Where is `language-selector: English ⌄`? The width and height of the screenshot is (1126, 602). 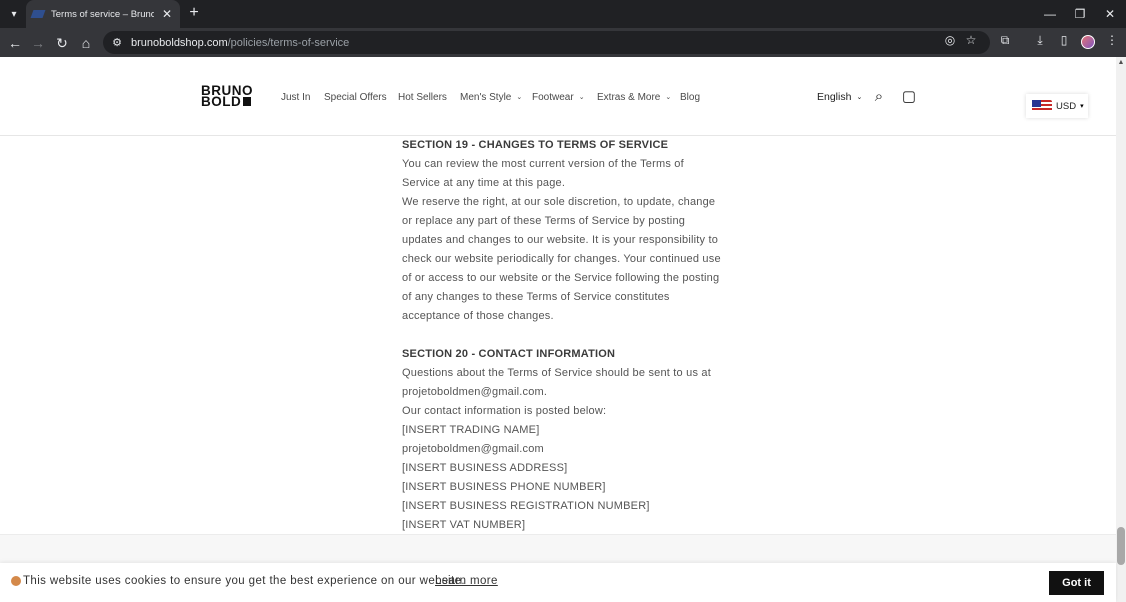 language-selector: English ⌄ is located at coordinates (839, 97).